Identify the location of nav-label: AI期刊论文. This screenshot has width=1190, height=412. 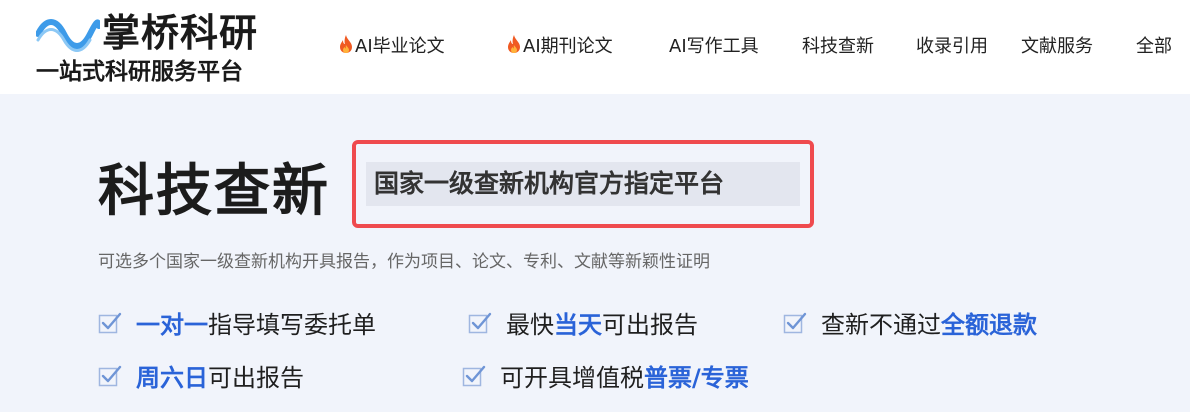
(568, 46).